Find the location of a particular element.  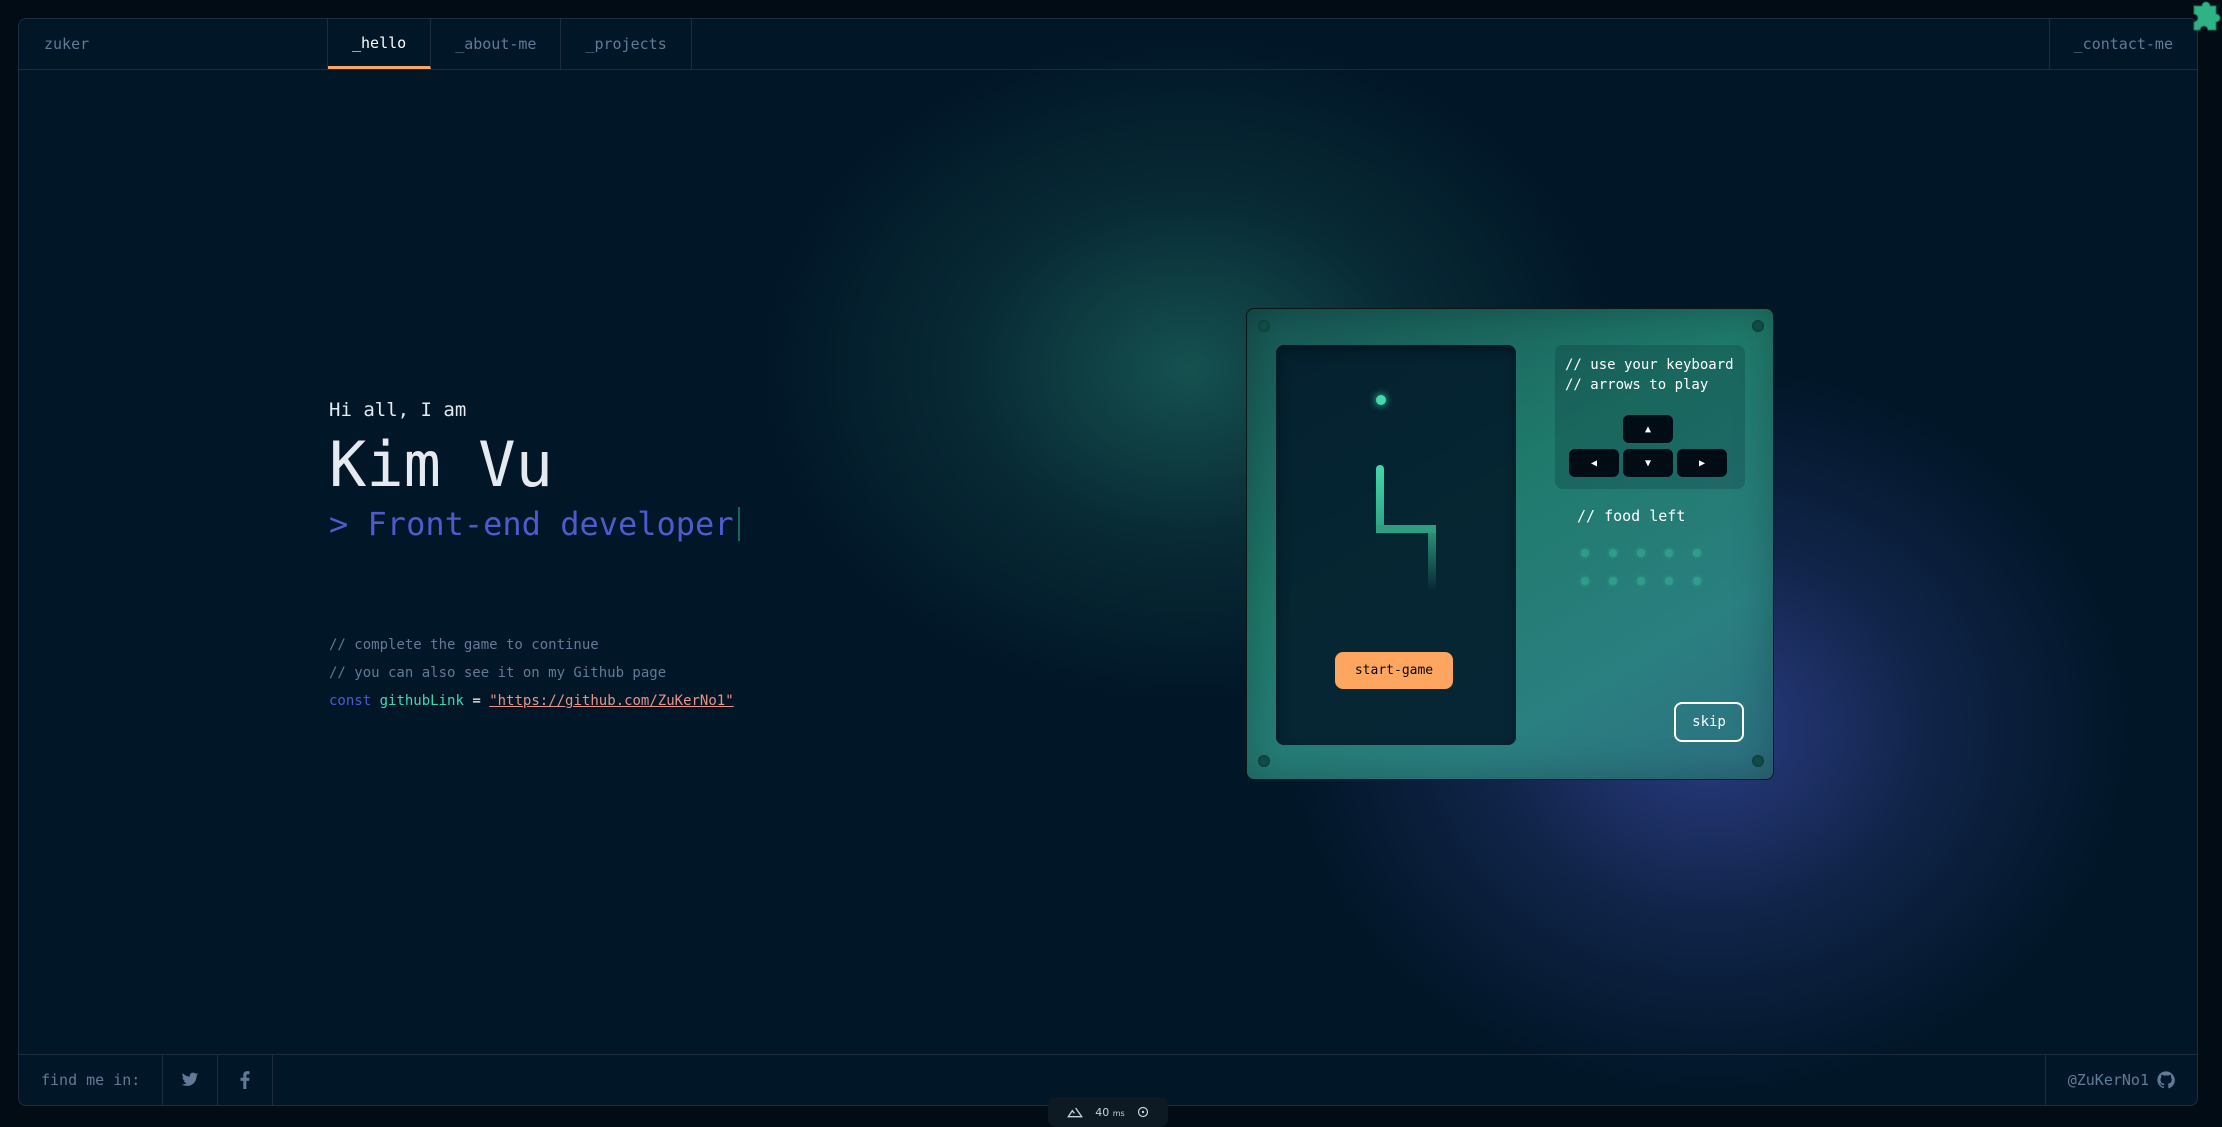

extension-puzzle-icon is located at coordinates (2203, 17).